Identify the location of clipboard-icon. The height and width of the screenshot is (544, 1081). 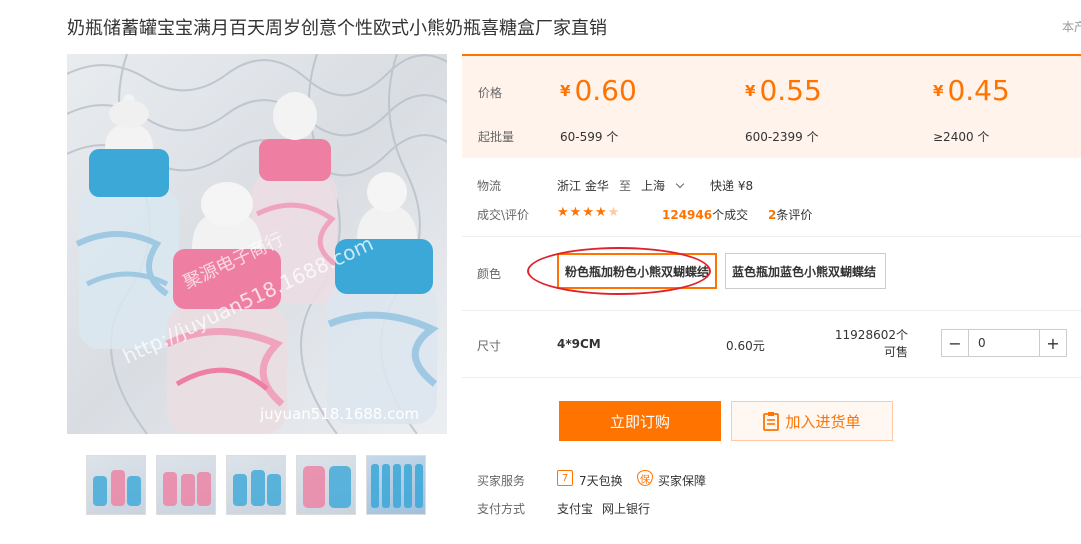
(771, 421).